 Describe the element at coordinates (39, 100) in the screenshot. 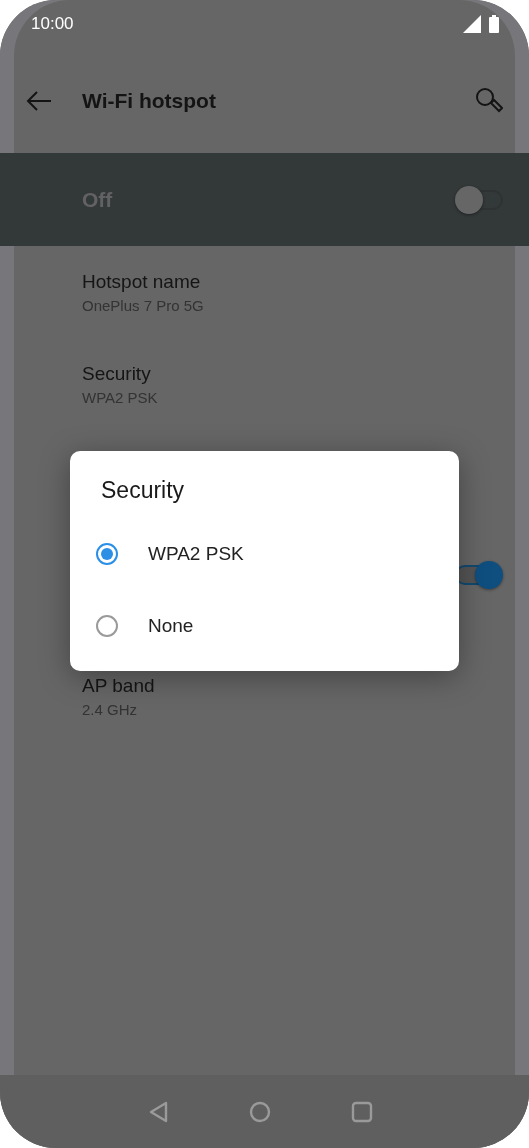

I see `back-button` at that location.